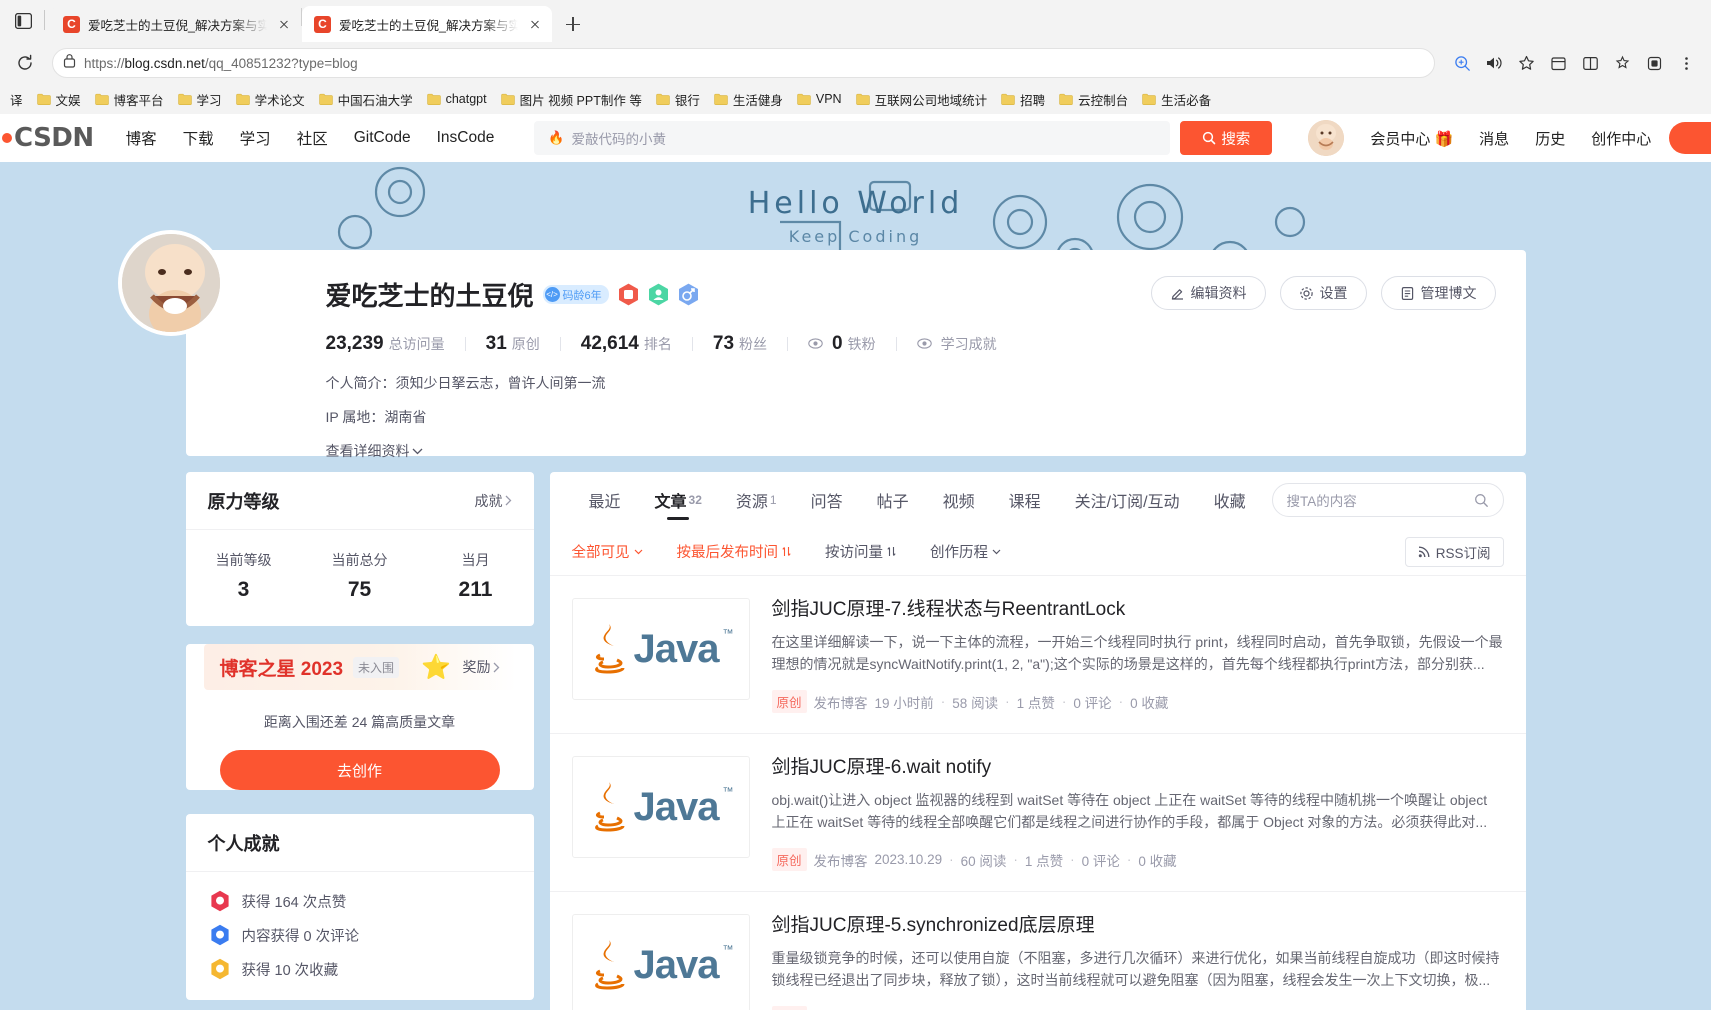 This screenshot has height=1010, width=1711. I want to click on achievements-card-title: 个人成就, so click(243, 843).